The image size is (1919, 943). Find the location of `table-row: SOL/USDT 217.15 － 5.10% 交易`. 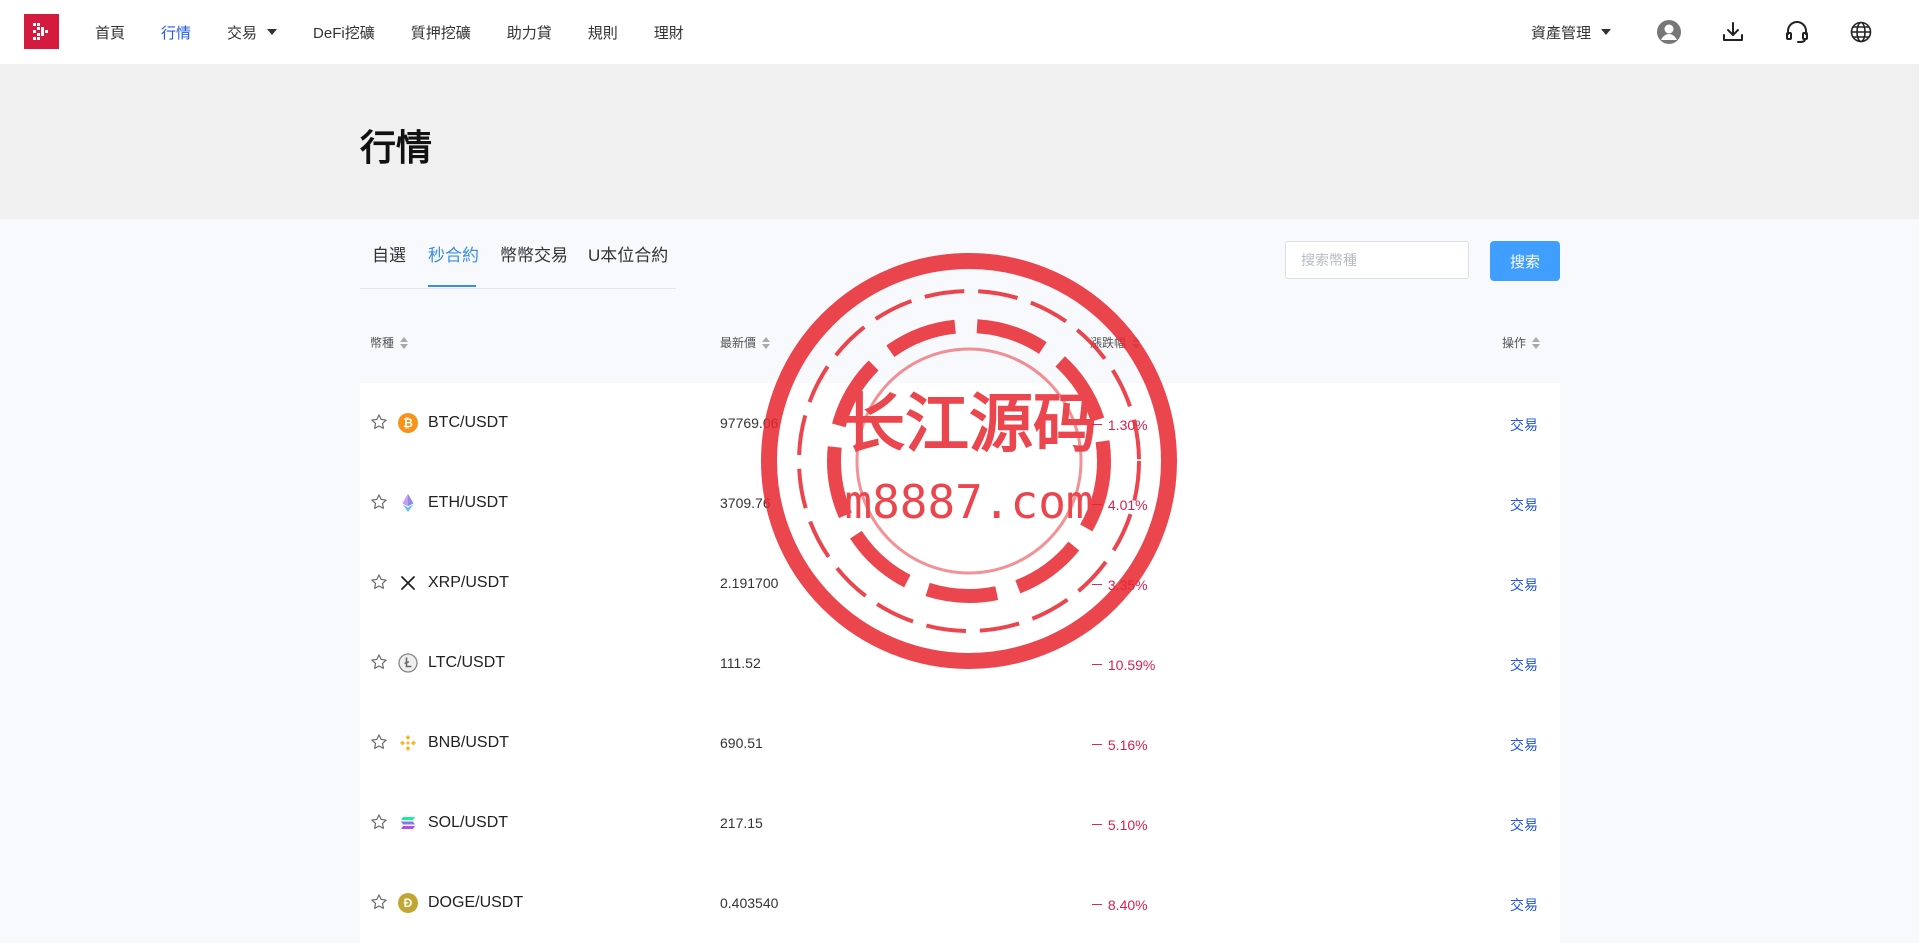

table-row: SOL/USDT 217.15 － 5.10% 交易 is located at coordinates (960, 823).